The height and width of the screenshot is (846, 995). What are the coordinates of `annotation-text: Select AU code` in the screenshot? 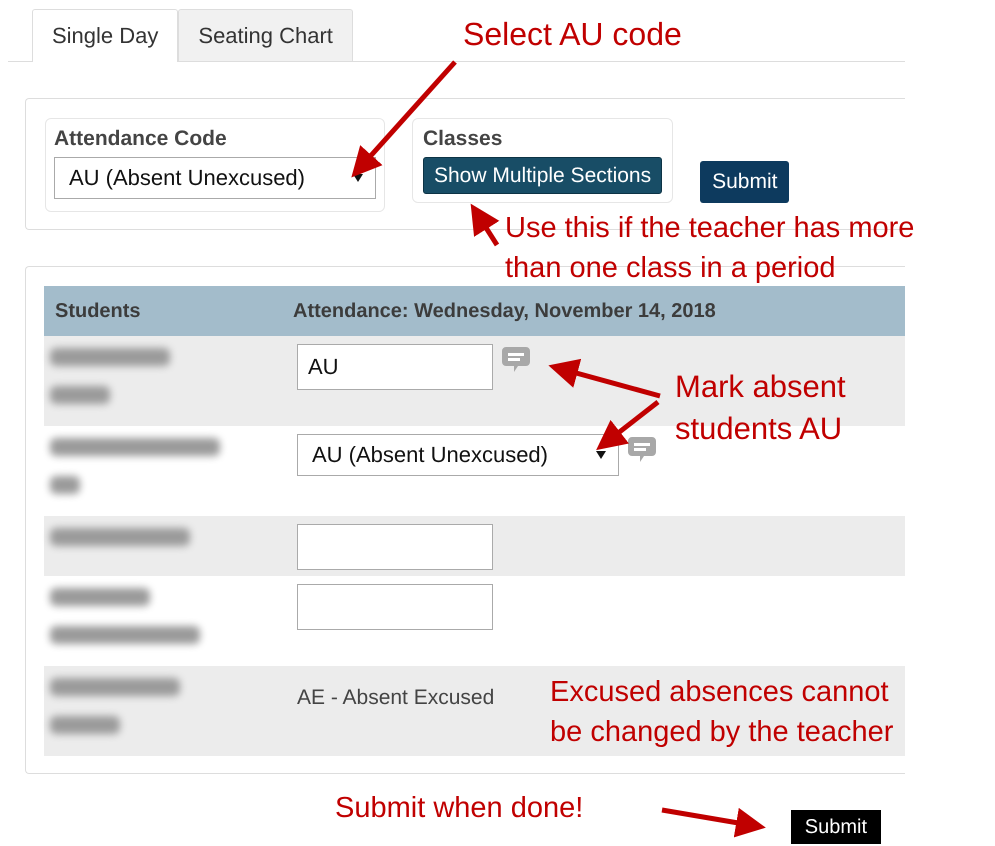 It's located at (572, 34).